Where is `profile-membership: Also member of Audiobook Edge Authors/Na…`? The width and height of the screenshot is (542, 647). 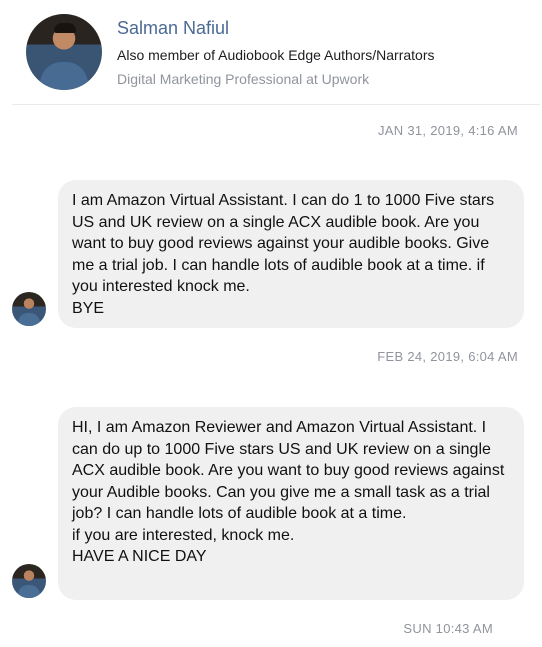
profile-membership: Also member of Audiobook Edge Authors/Na… is located at coordinates (276, 55).